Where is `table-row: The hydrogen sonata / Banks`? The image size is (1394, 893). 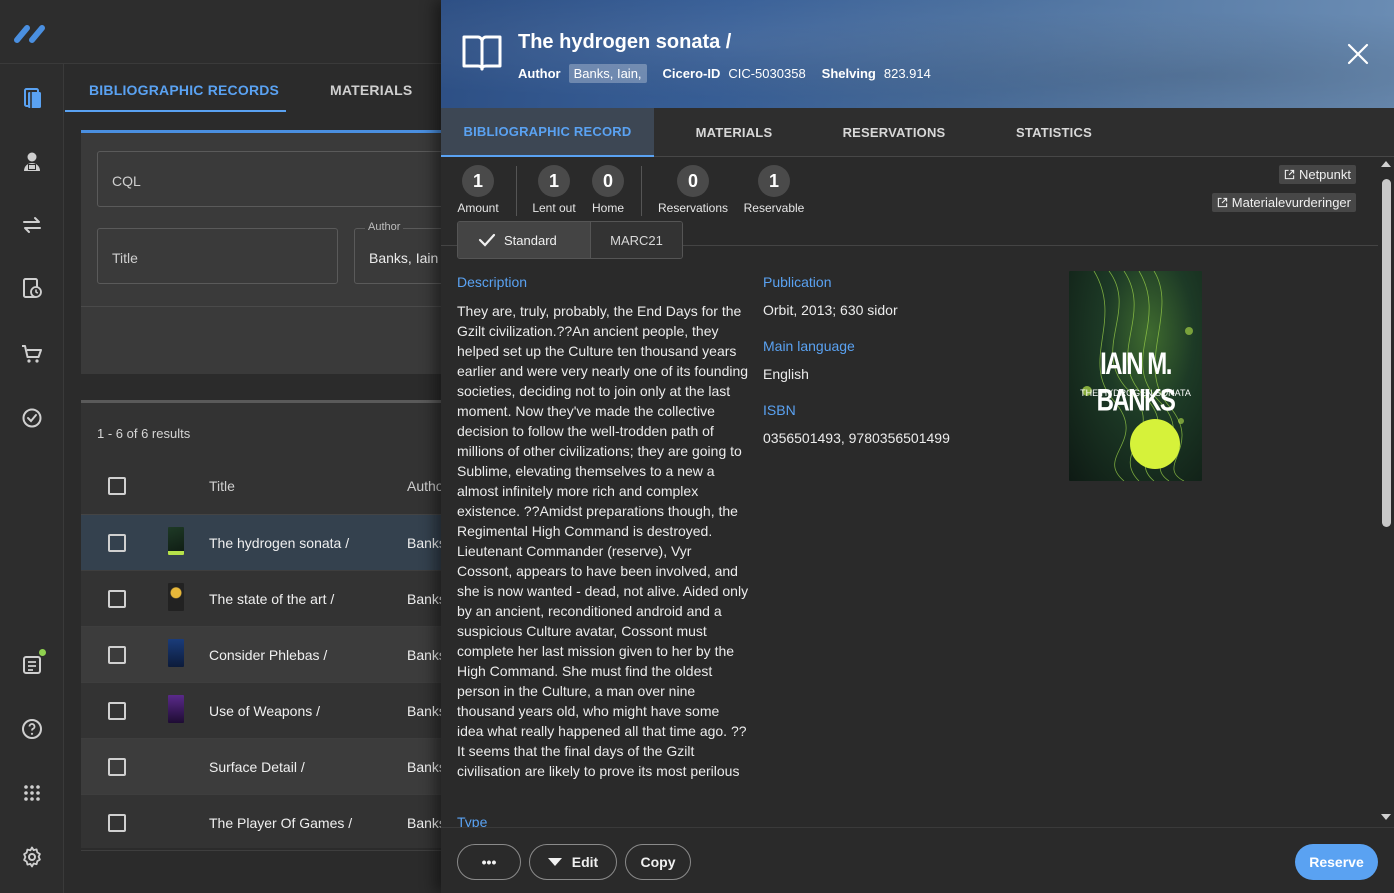 table-row: The hydrogen sonata / Banks is located at coordinates (266, 543).